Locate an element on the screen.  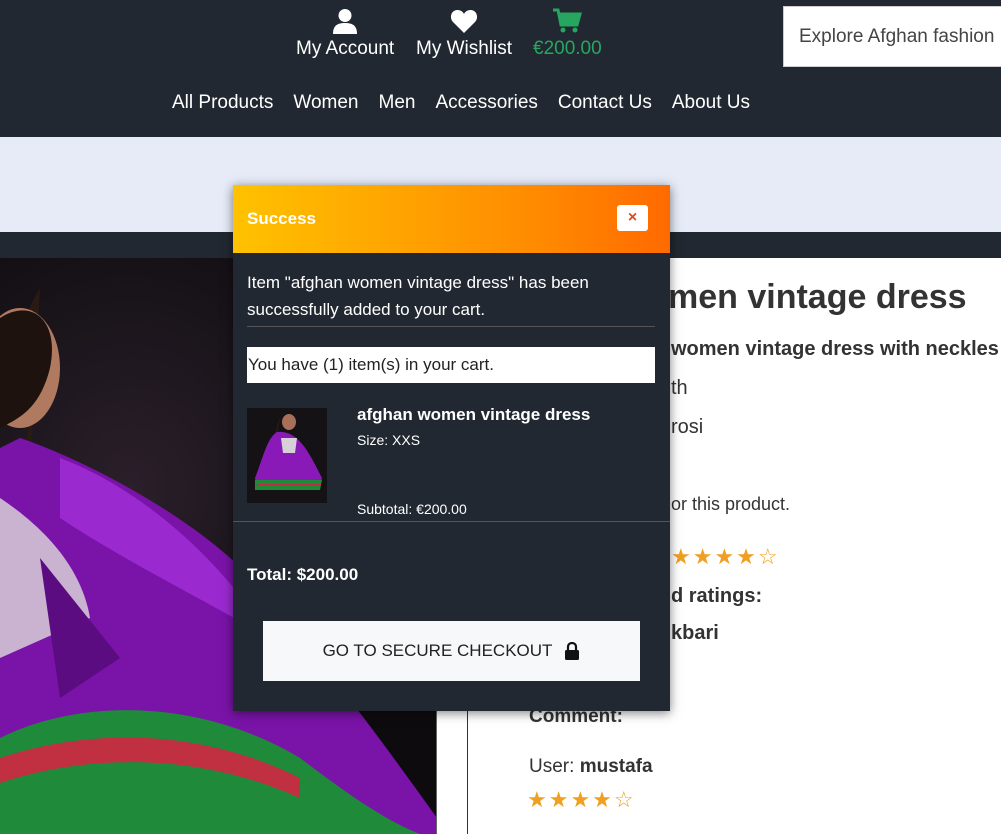
nav-men: Men is located at coordinates (397, 103).